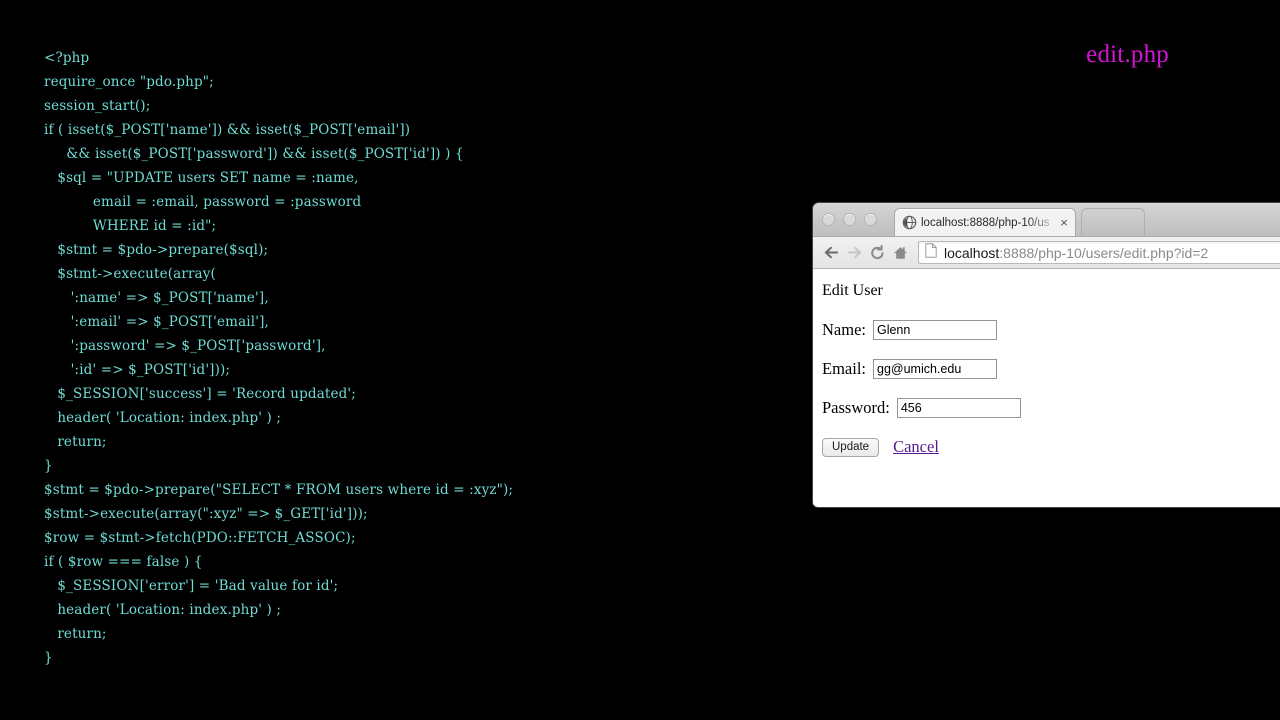 The width and height of the screenshot is (1280, 720). Describe the element at coordinates (1051, 330) in the screenshot. I see `form-row-name: Name:` at that location.